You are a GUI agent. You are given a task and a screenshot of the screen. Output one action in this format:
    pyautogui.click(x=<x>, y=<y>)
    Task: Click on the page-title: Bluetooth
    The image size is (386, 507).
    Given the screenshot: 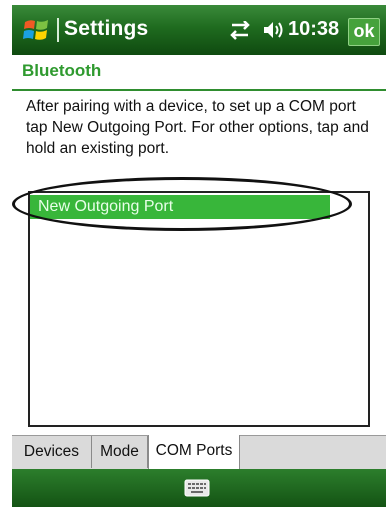 What is the action you would take?
    pyautogui.click(x=62, y=70)
    